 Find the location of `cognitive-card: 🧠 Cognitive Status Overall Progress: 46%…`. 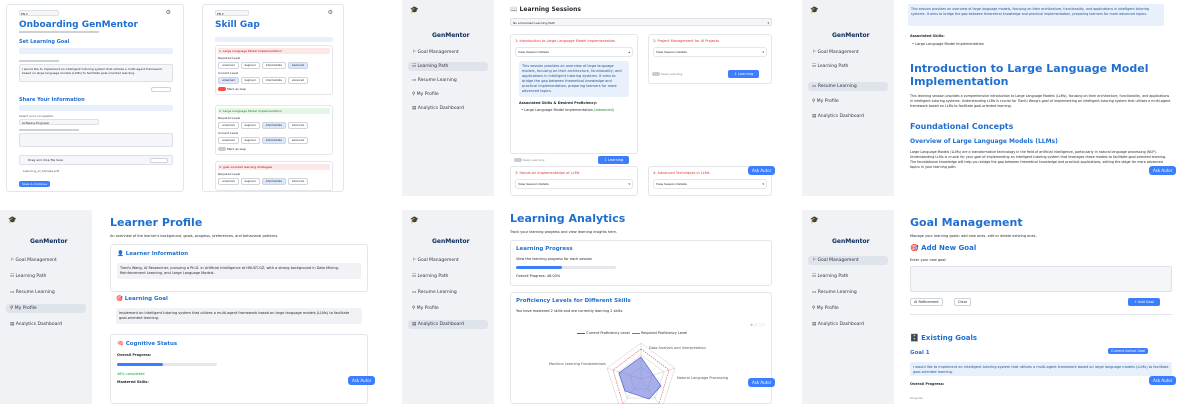

cognitive-card: 🧠 Cognitive Status Overall Progress: 46%… is located at coordinates (239, 369).